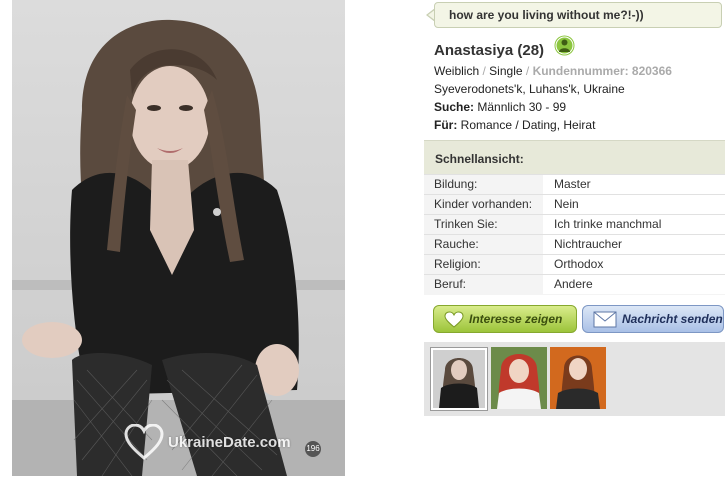  Describe the element at coordinates (506, 71) in the screenshot. I see `status-value: Single` at that location.